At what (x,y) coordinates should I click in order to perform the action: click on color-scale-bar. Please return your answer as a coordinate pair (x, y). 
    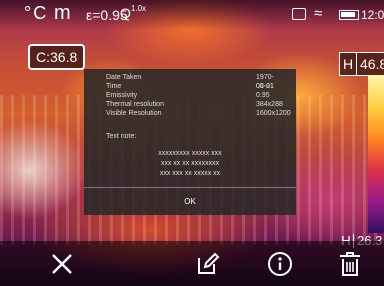
    Looking at the image, I should click on (376, 154).